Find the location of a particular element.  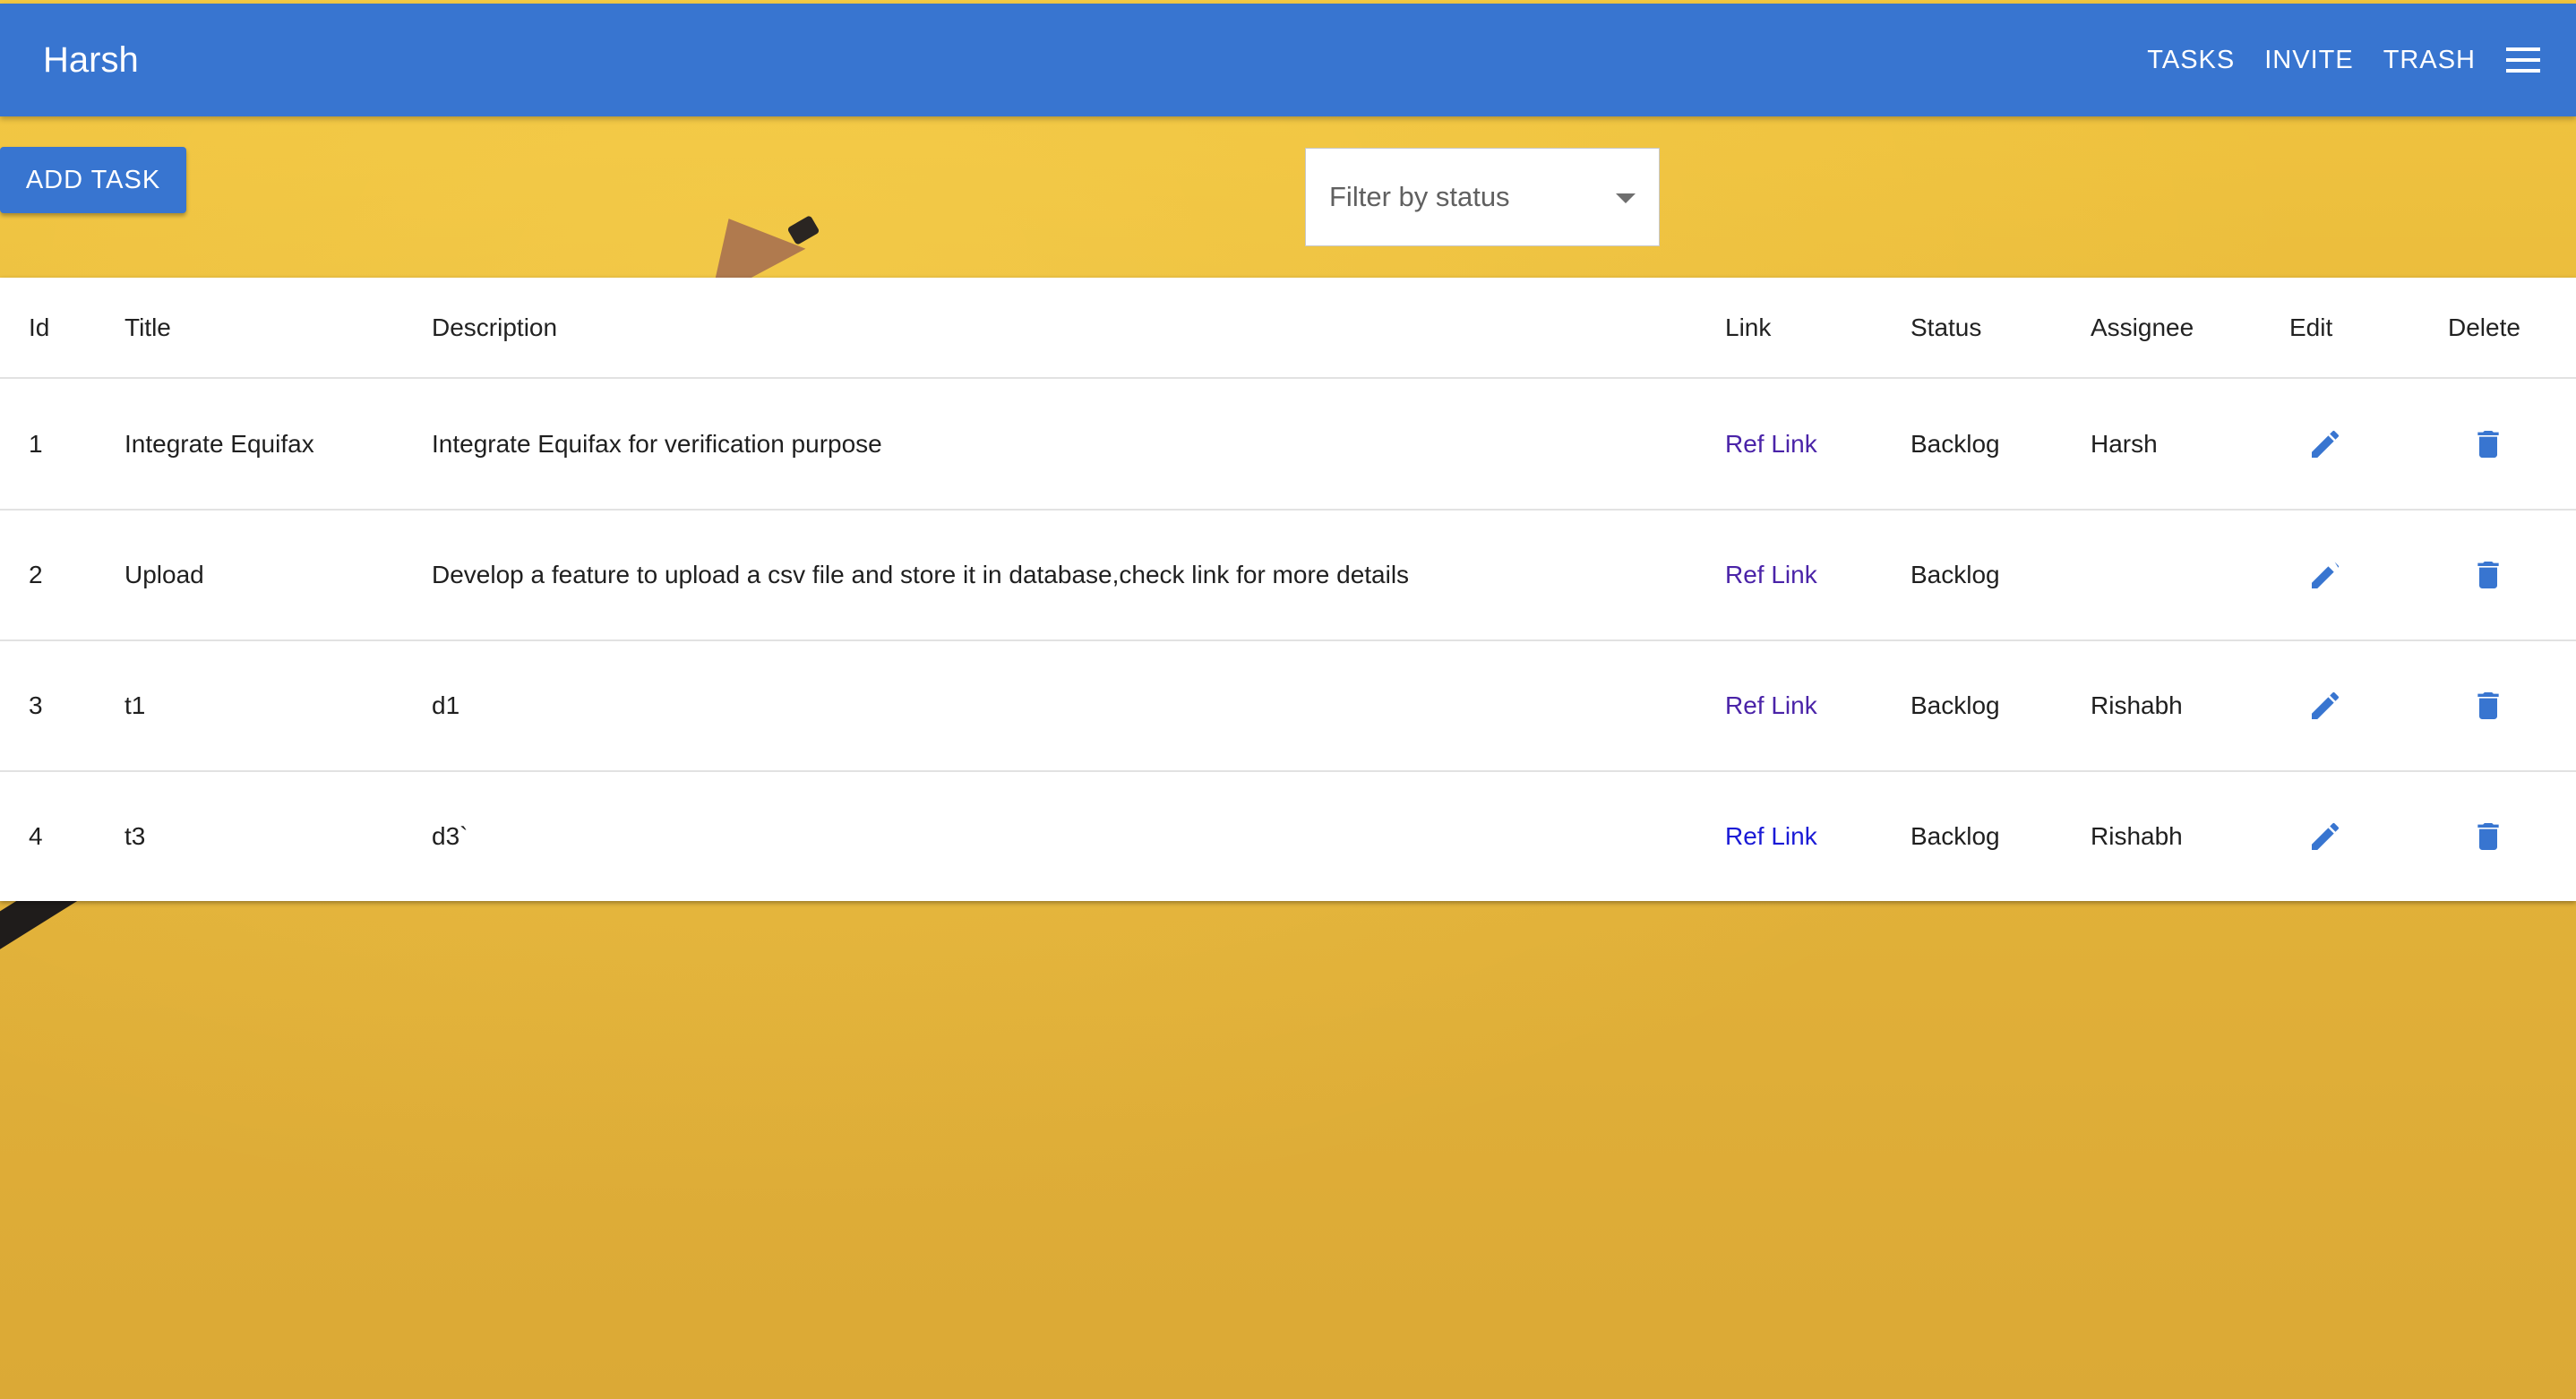

cell-title: Upload is located at coordinates (164, 574).